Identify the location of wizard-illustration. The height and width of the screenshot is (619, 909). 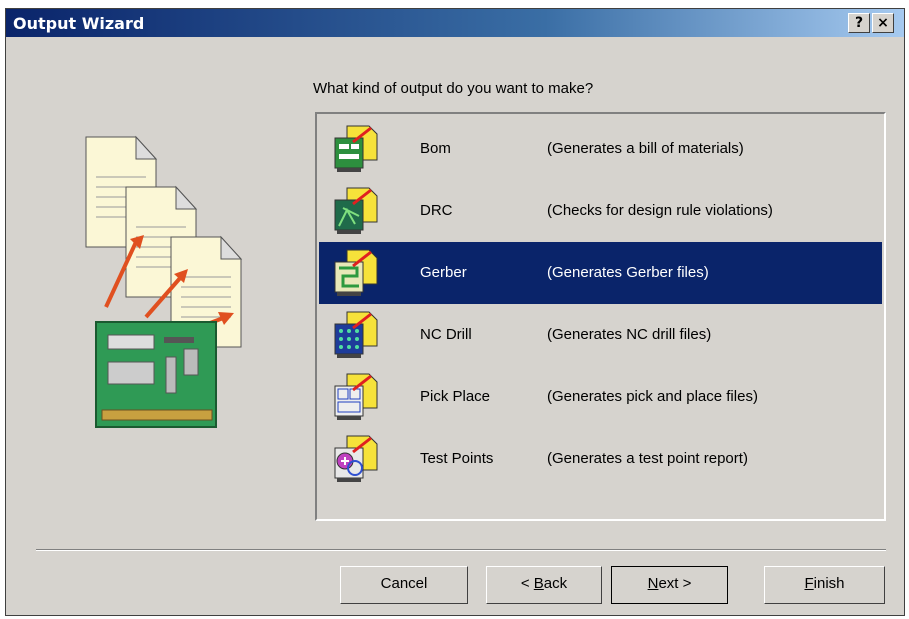
(164, 281).